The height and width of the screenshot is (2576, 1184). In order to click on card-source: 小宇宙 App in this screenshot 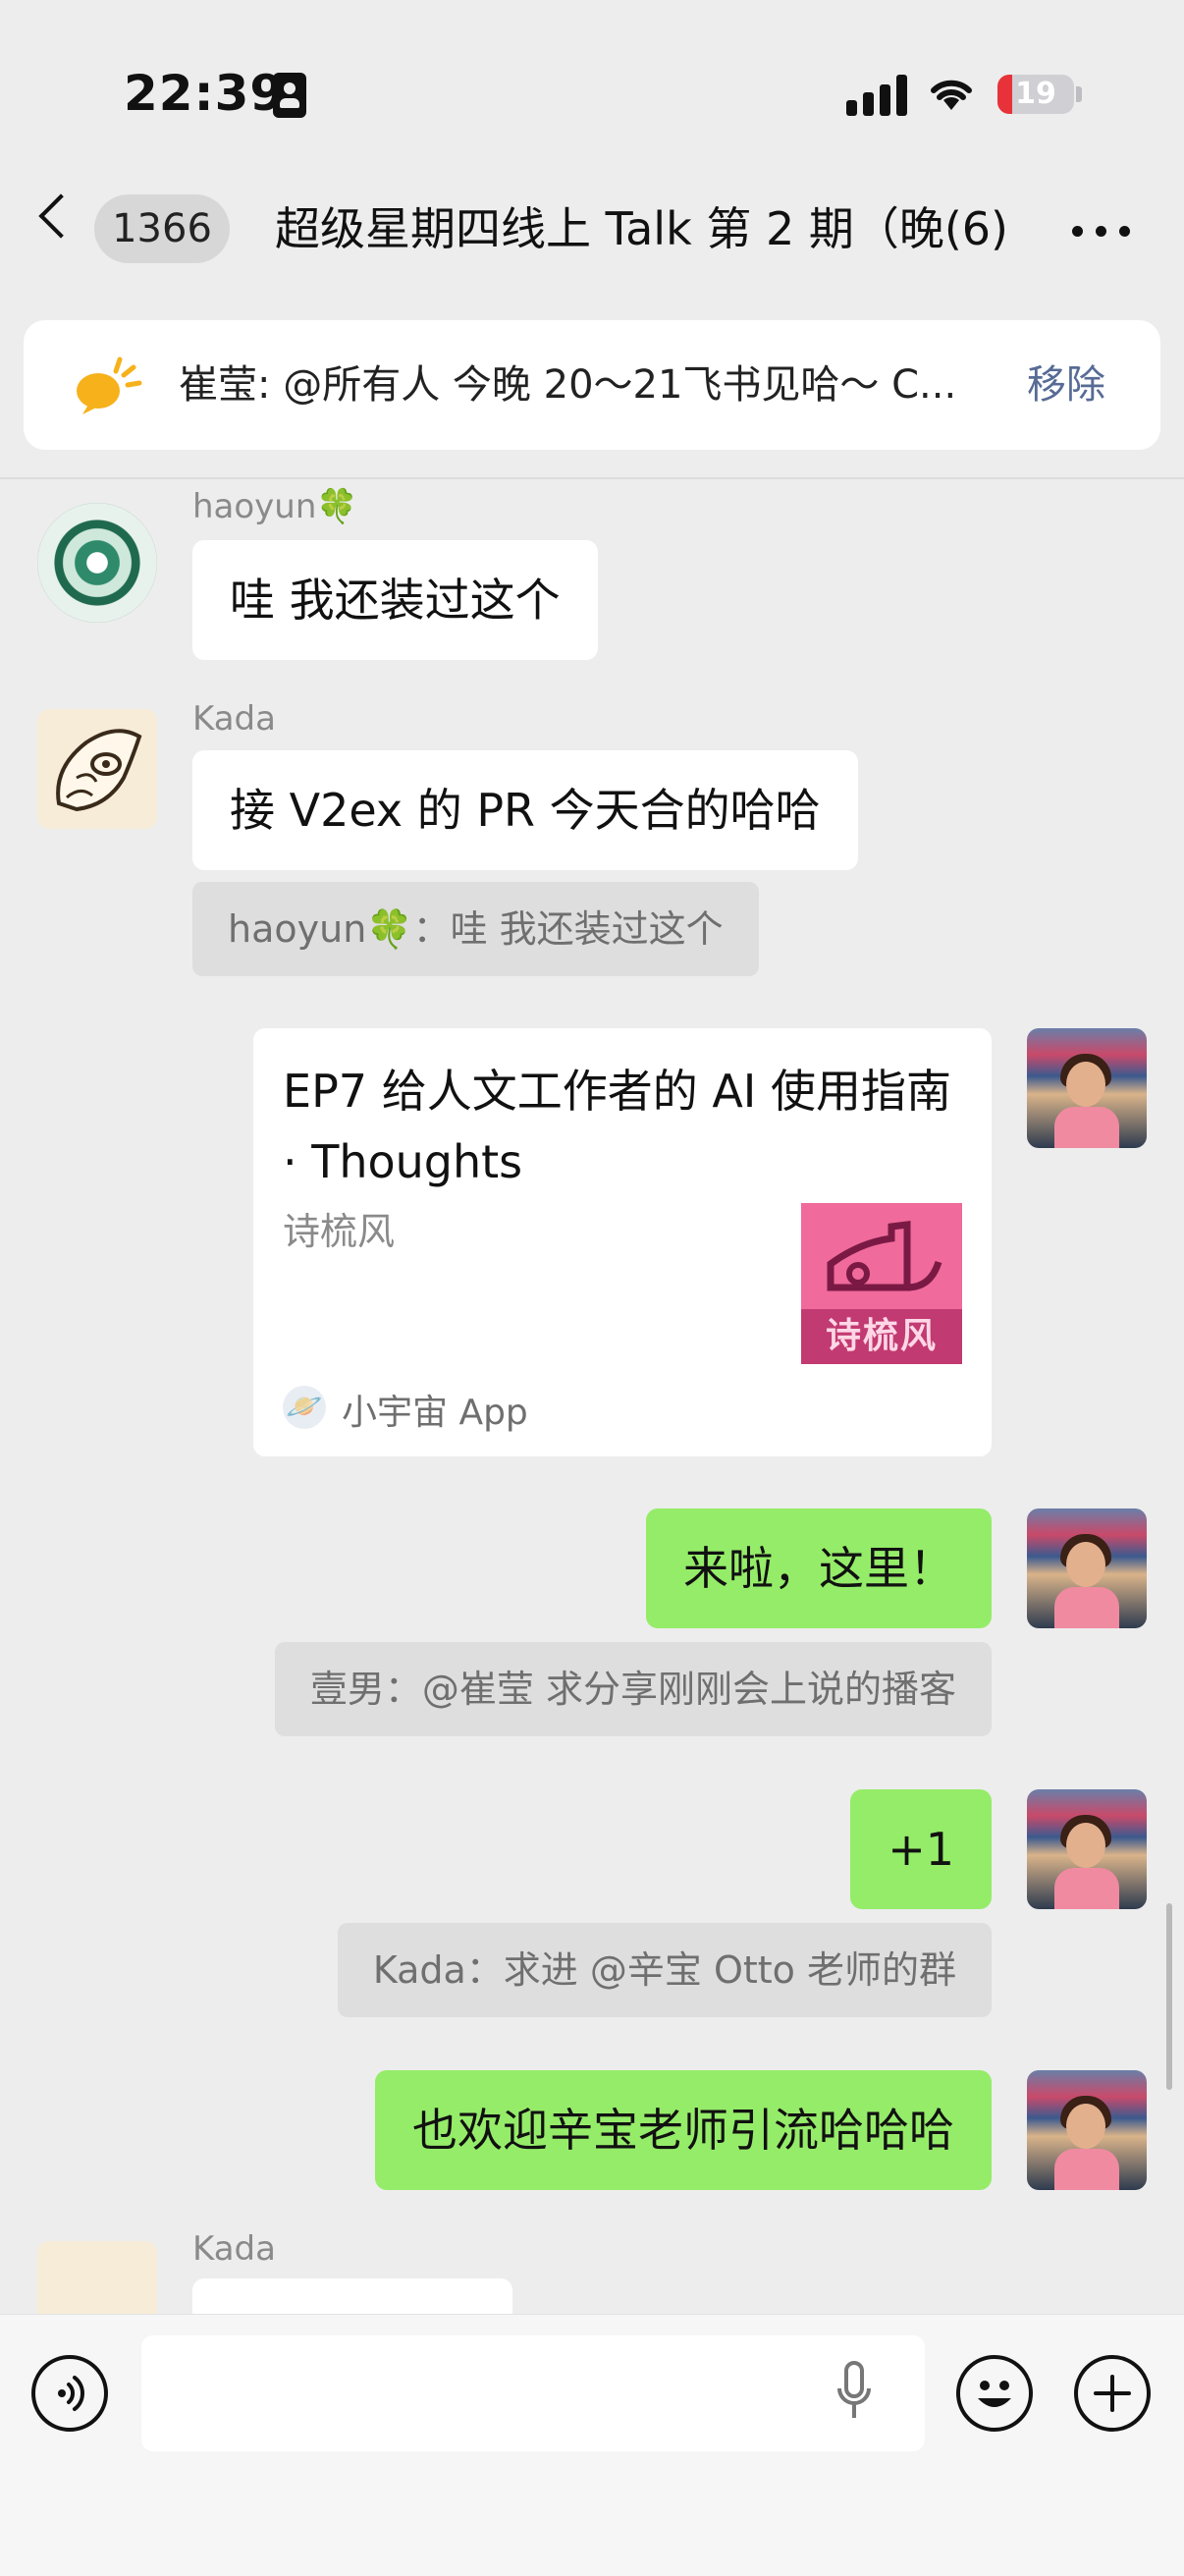, I will do `click(435, 1413)`.